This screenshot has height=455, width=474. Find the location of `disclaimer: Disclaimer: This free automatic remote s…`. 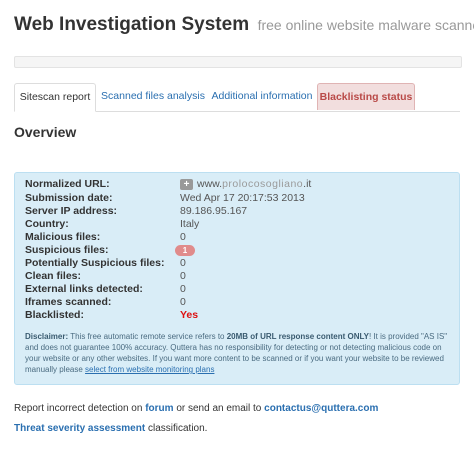

disclaimer: Disclaimer: This free automatic remote s… is located at coordinates (236, 353).